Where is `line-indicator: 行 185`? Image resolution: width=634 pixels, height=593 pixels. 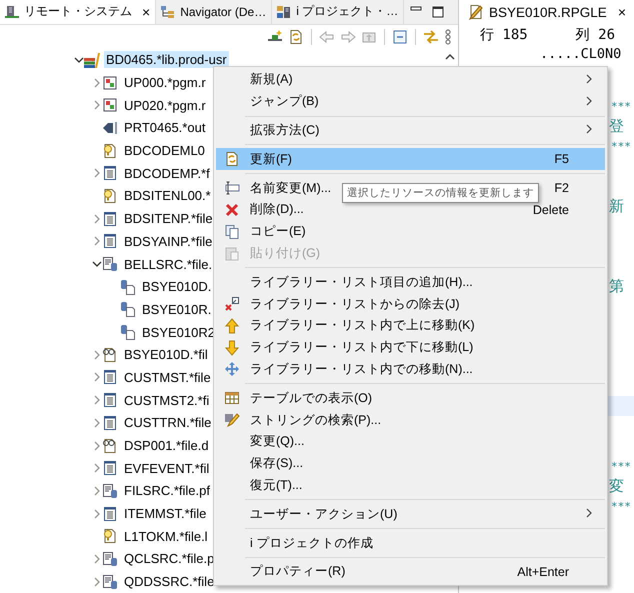 line-indicator: 行 185 is located at coordinates (504, 35).